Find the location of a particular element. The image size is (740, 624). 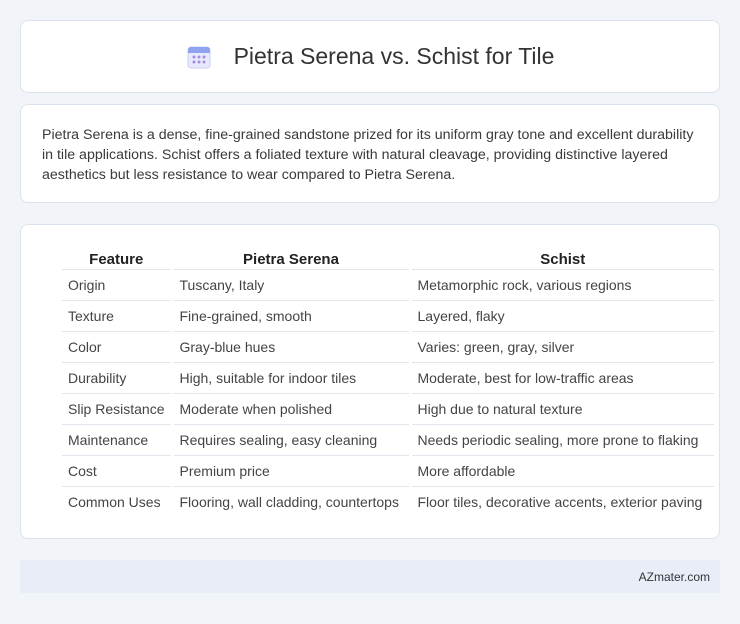

cell-feature: Slip Resistance is located at coordinates (118, 408).